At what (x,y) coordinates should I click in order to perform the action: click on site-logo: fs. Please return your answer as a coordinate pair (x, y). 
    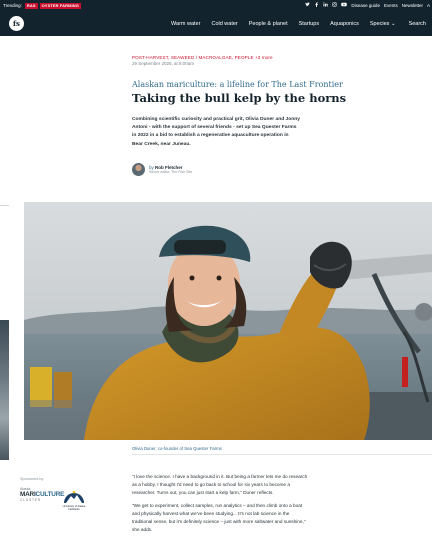
    Looking at the image, I should click on (16, 23).